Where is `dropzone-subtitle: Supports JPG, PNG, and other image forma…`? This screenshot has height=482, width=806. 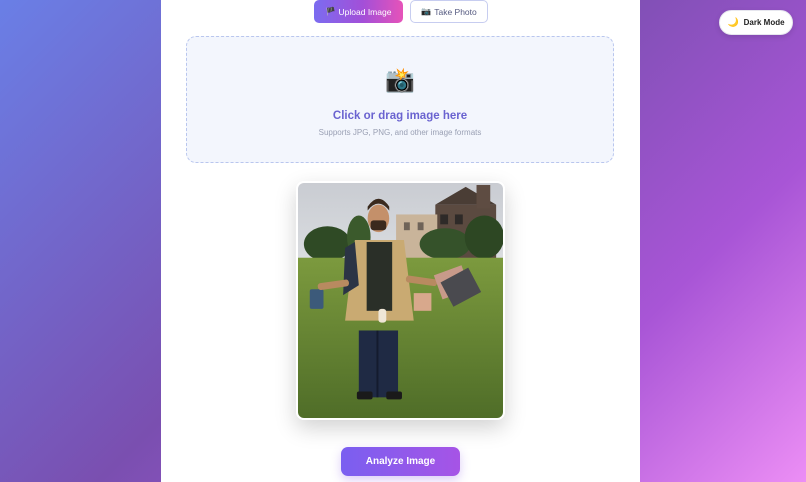
dropzone-subtitle: Supports JPG, PNG, and other image forma… is located at coordinates (400, 132).